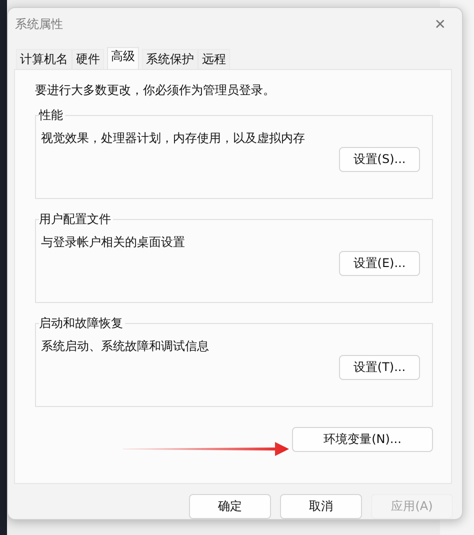 This screenshot has width=474, height=535. I want to click on group-title: 启动和故障恢复, so click(81, 323).